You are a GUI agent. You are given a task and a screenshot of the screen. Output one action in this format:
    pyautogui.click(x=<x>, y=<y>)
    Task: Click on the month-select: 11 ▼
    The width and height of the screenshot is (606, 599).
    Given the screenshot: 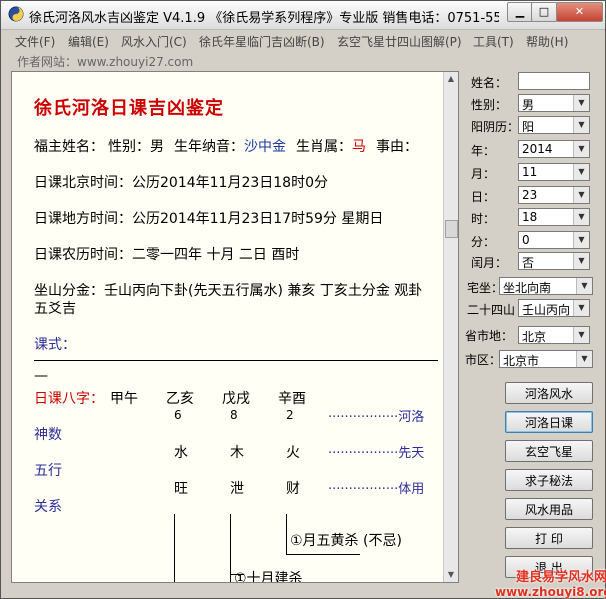 What is the action you would take?
    pyautogui.click(x=554, y=172)
    